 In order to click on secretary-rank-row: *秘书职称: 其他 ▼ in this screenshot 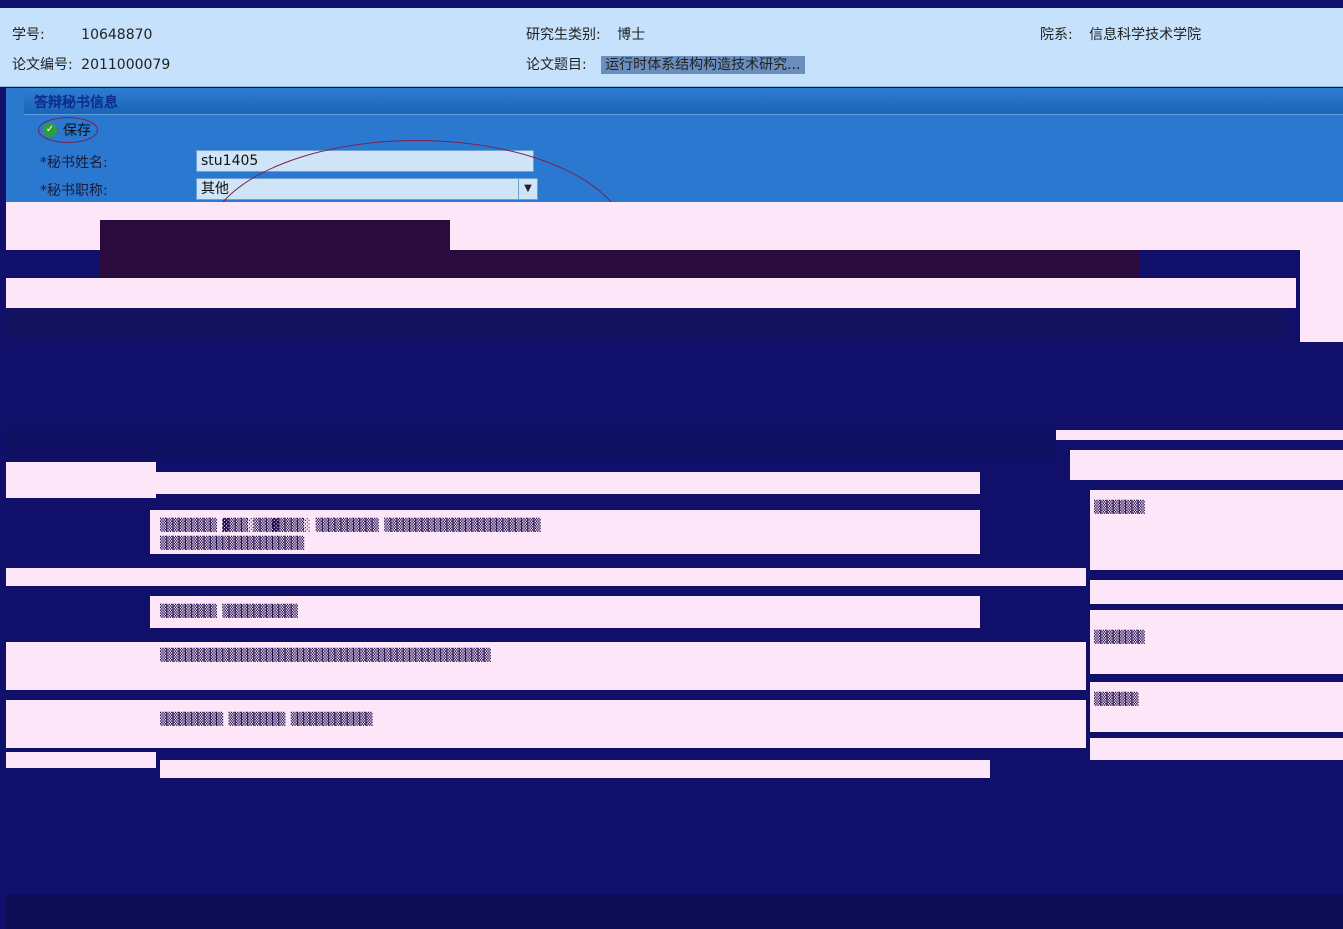, I will do `click(683, 188)`.